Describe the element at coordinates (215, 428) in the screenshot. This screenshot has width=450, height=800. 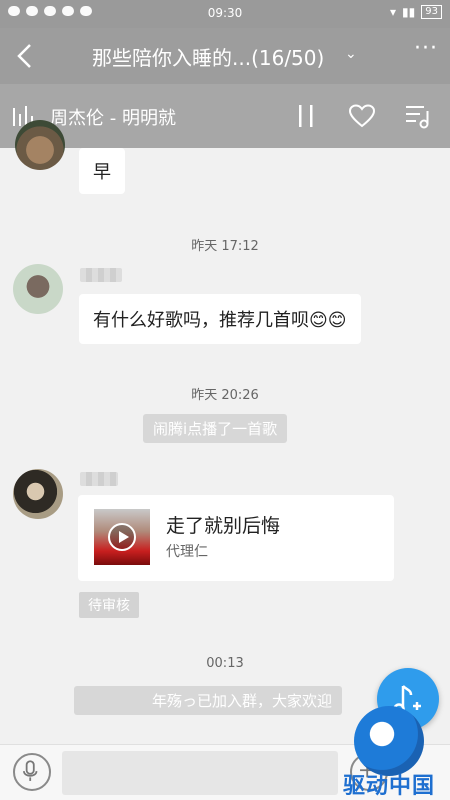
I see `system-notice: 闹腾i点播了一首歌` at that location.